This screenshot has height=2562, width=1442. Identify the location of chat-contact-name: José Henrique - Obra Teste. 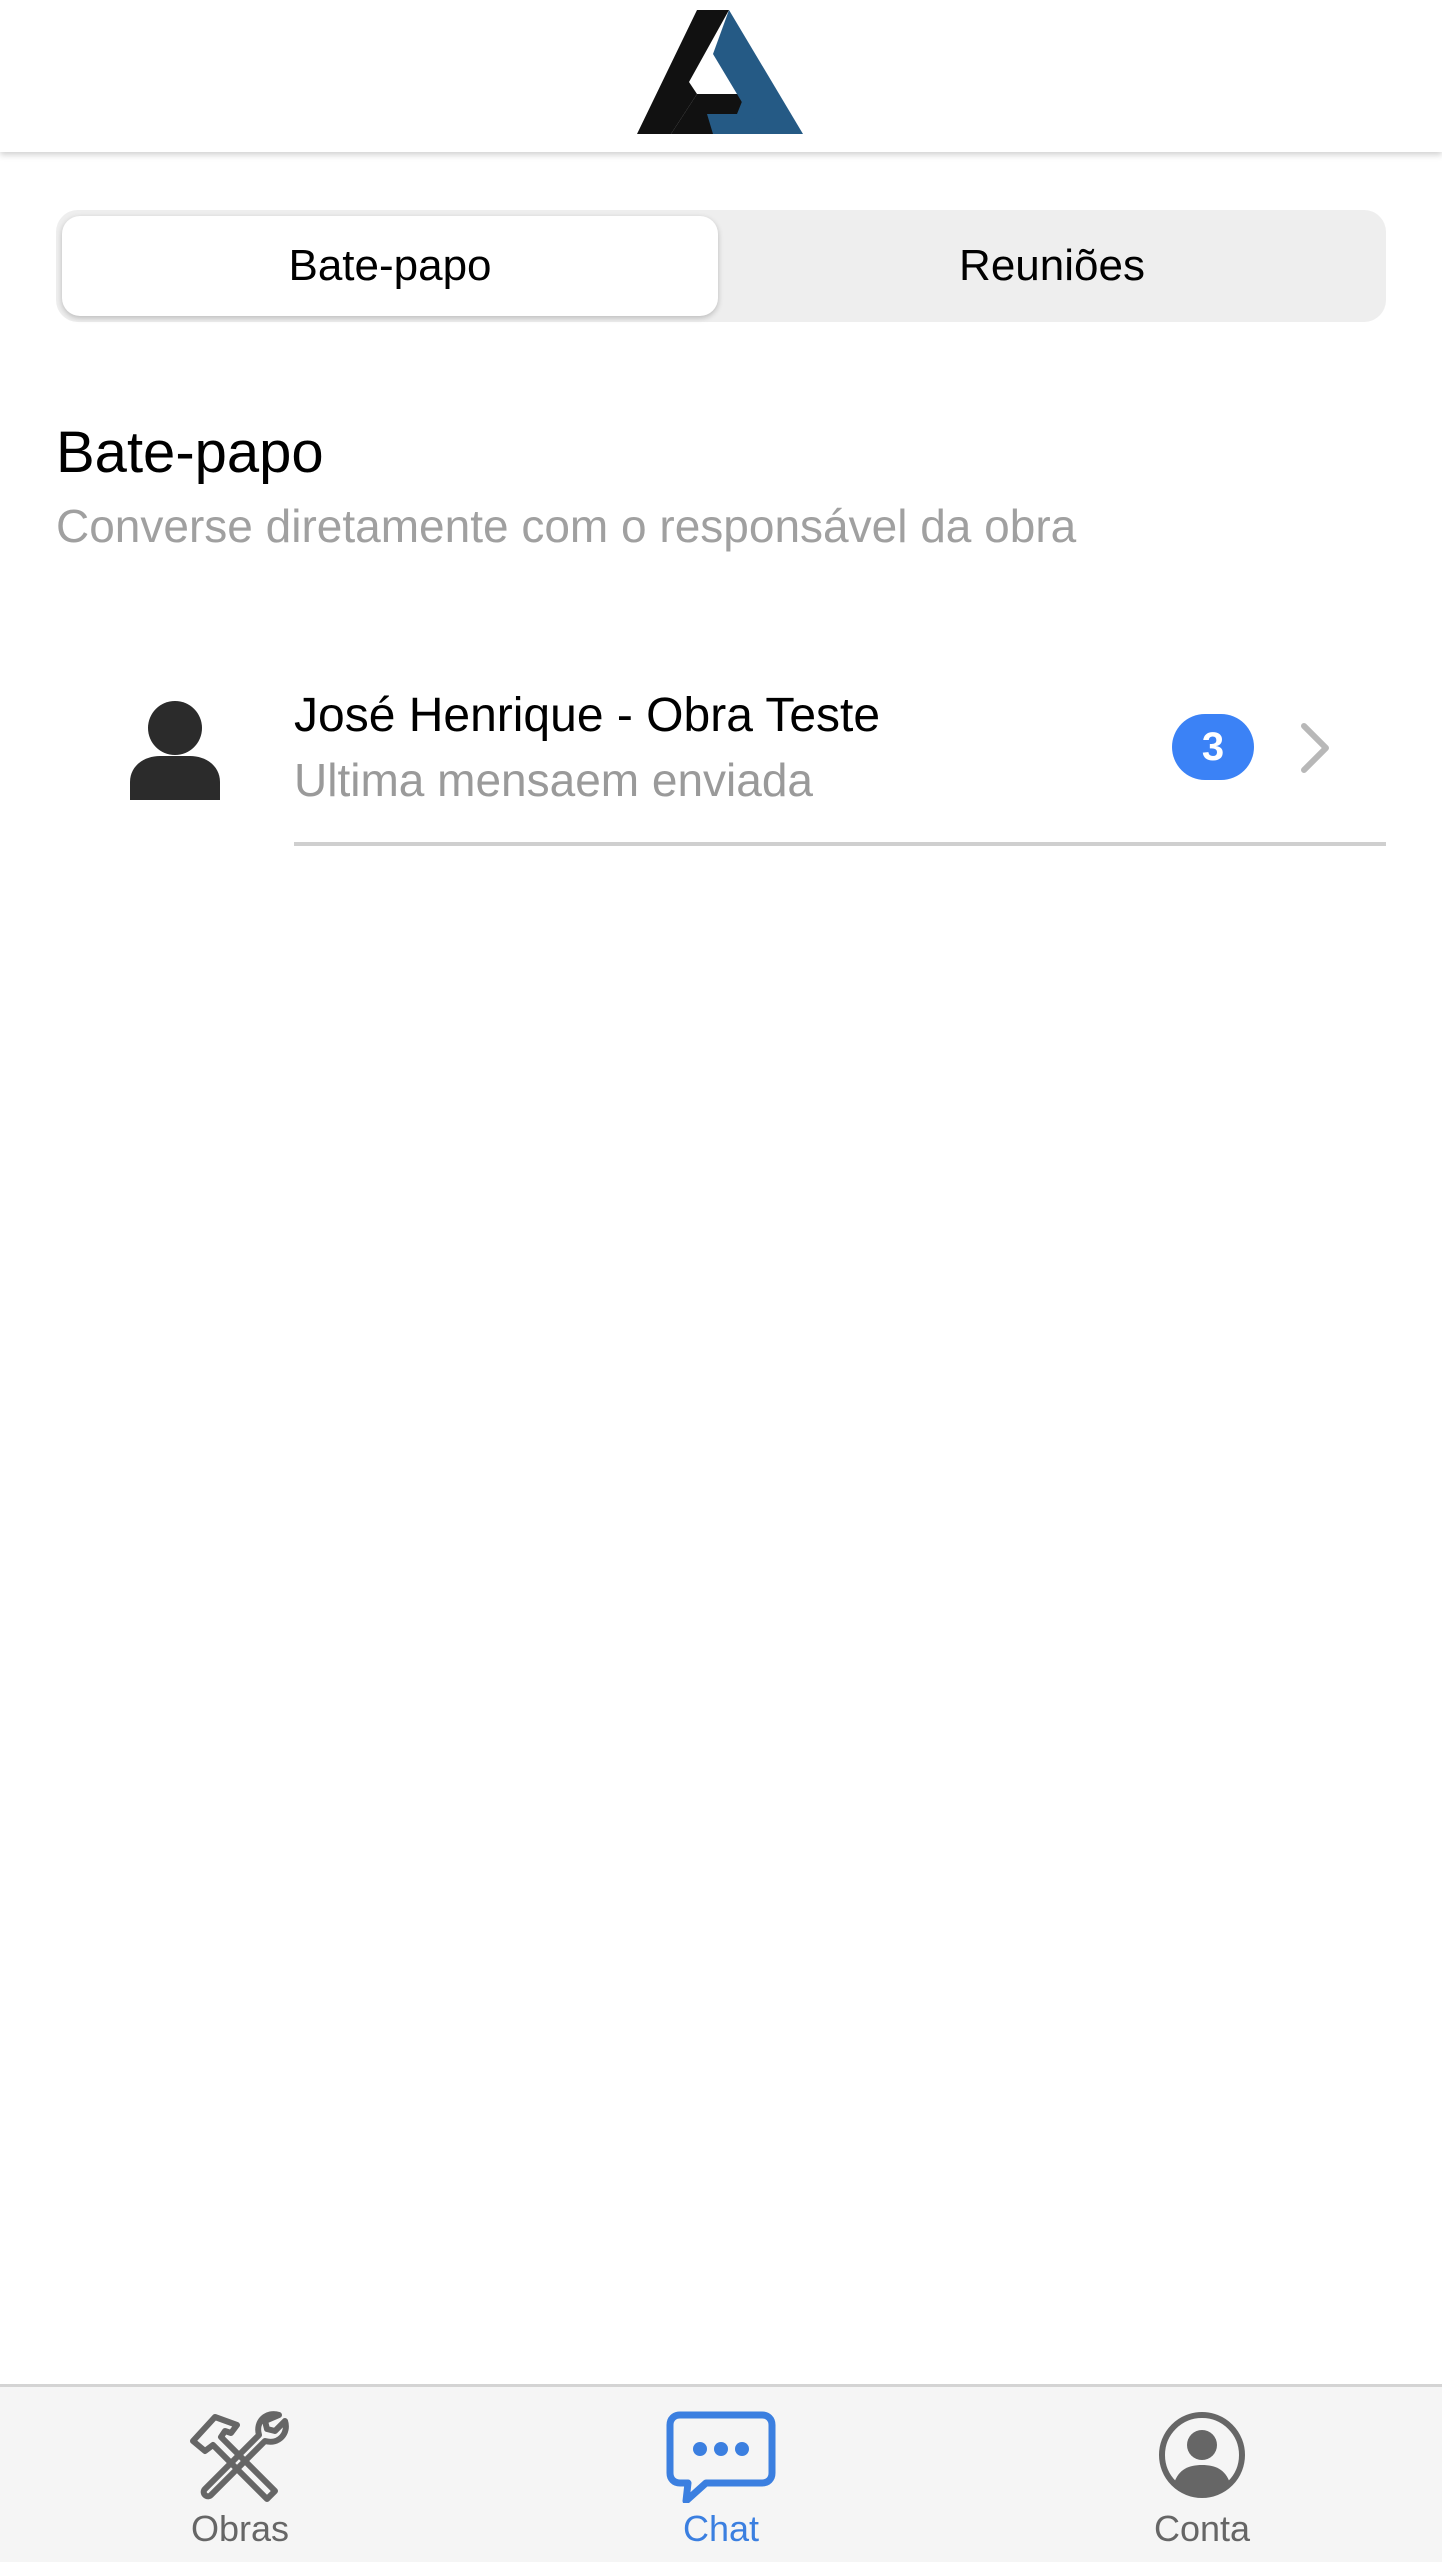
(587, 715).